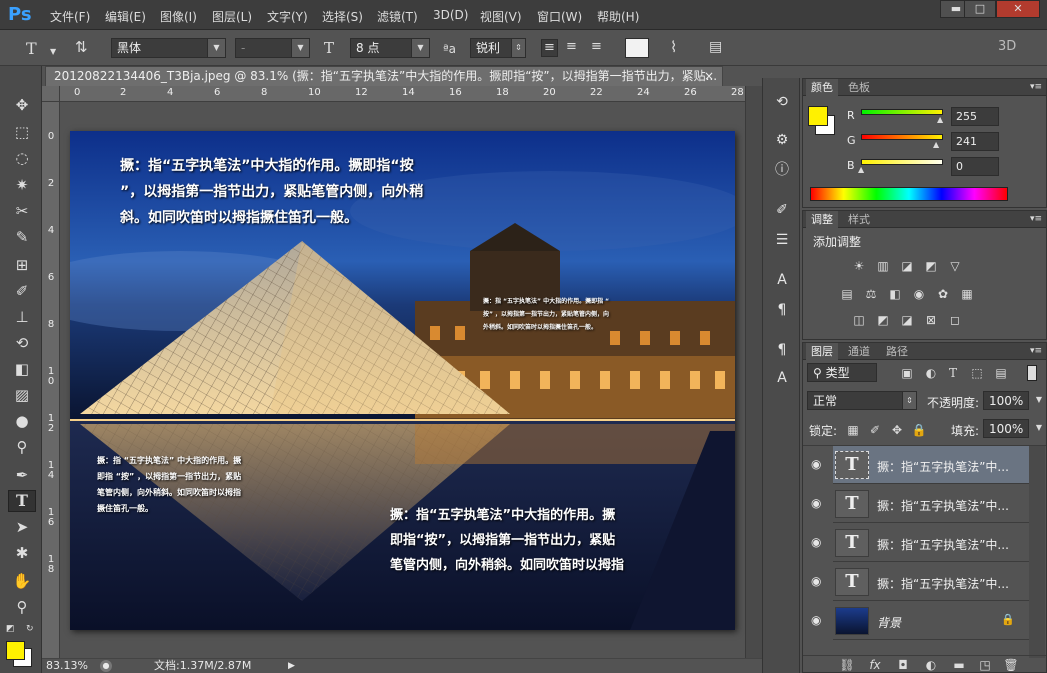 The image size is (1047, 673). What do you see at coordinates (1007, 47) in the screenshot?
I see `3d-mode-label: 3D` at bounding box center [1007, 47].